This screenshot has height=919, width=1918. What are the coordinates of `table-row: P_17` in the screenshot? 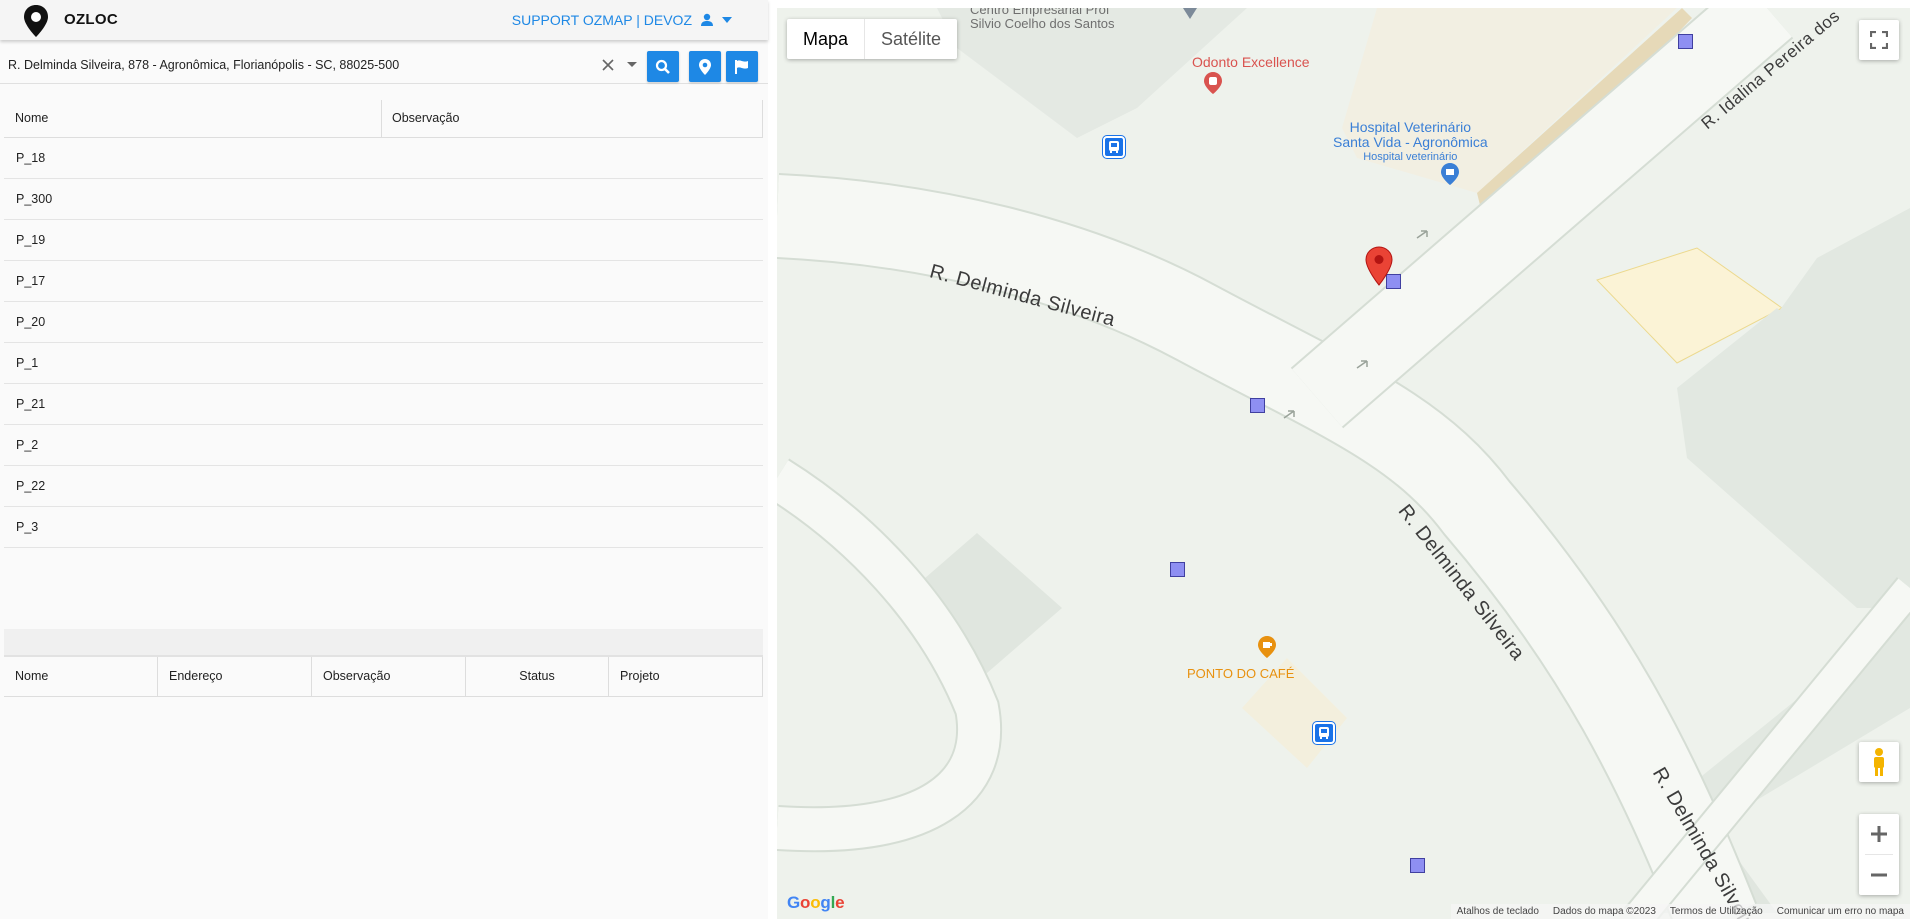 It's located at (383, 281).